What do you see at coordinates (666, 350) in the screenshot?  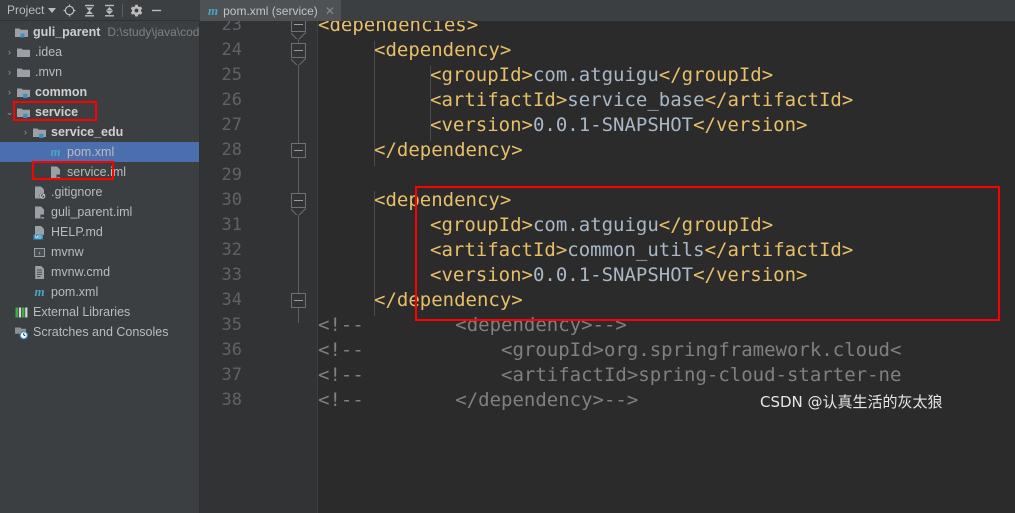 I see `code-line: <!-- <groupId>org.springframework.cloud<` at bounding box center [666, 350].